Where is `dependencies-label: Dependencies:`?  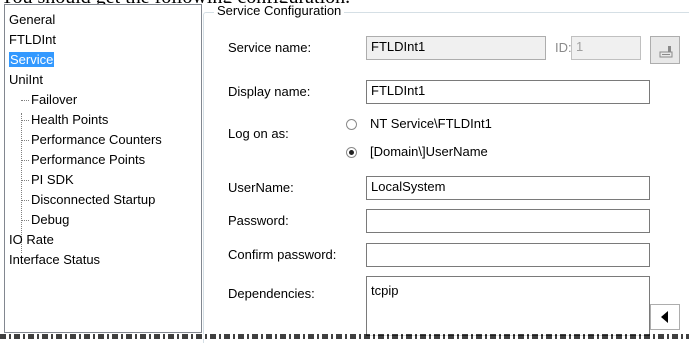 dependencies-label: Dependencies: is located at coordinates (271, 293).